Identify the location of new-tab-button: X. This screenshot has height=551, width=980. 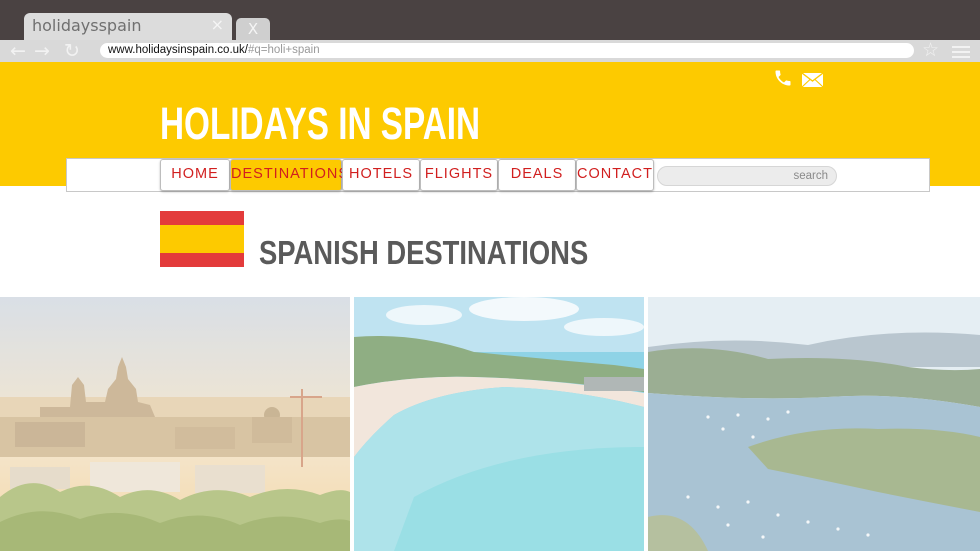
(253, 29).